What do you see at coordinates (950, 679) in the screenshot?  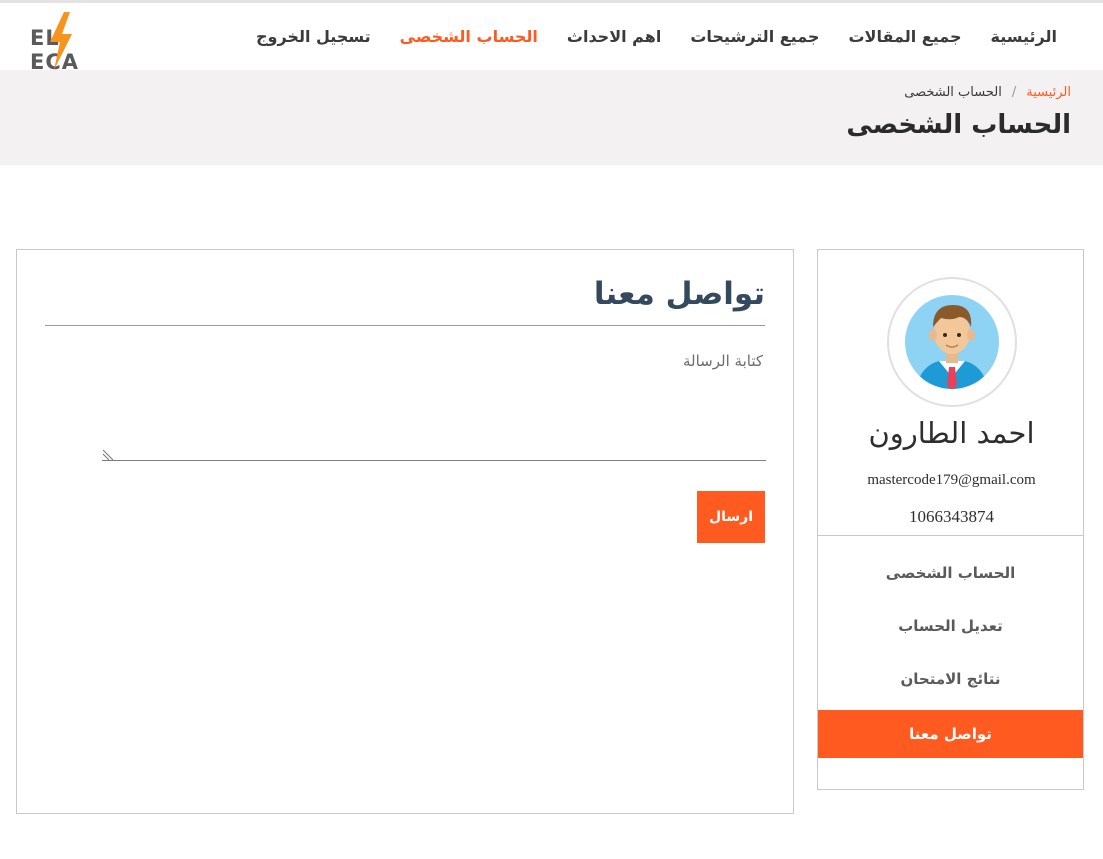 I see `profile-menu-exam-results: نتائج الامتحان` at bounding box center [950, 679].